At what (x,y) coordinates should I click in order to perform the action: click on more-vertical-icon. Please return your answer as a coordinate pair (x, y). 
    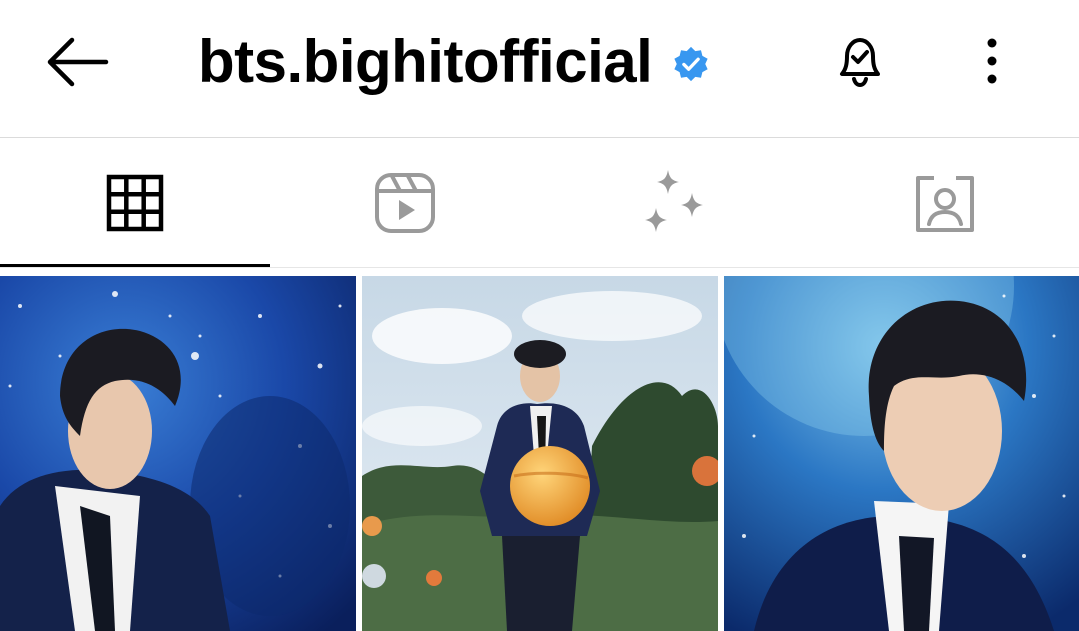
    Looking at the image, I should click on (992, 61).